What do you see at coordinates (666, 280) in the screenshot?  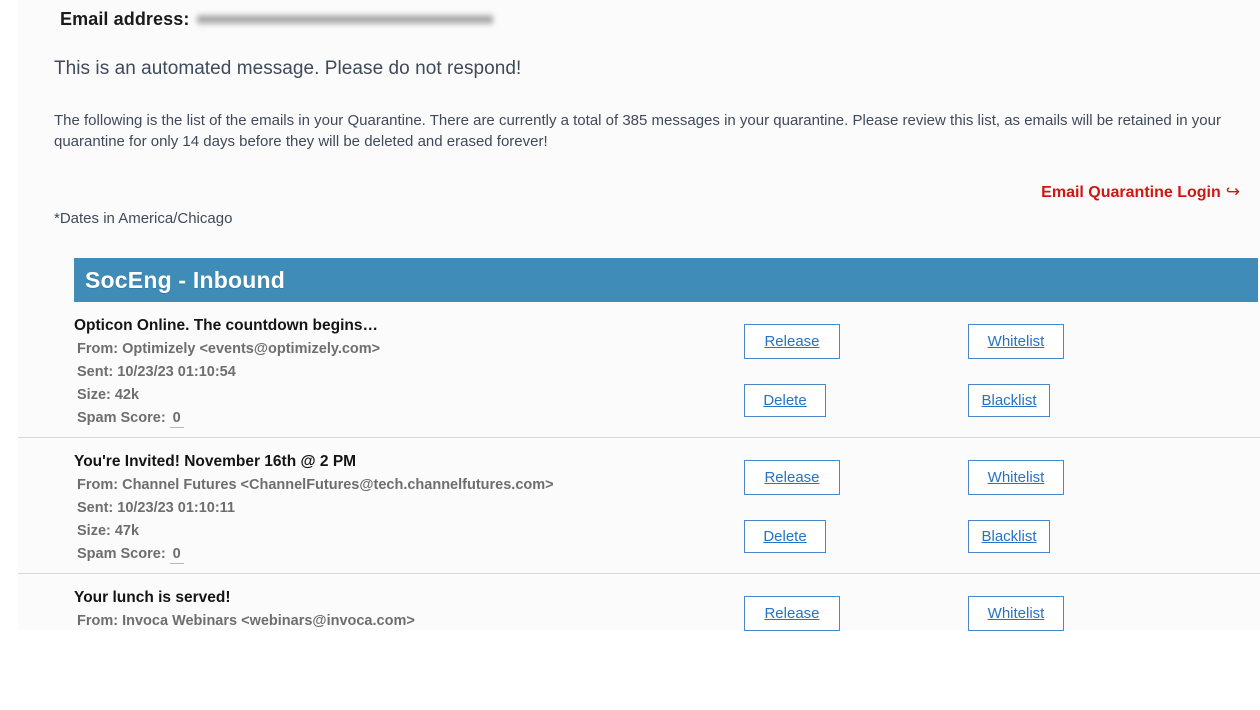 I see `section-header-bar: SocEng - Inbound` at bounding box center [666, 280].